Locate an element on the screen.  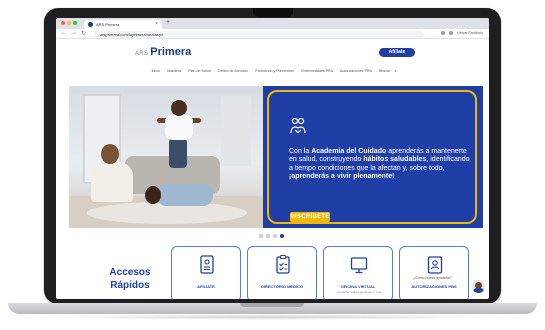
monitor-icon is located at coordinates (359, 265).